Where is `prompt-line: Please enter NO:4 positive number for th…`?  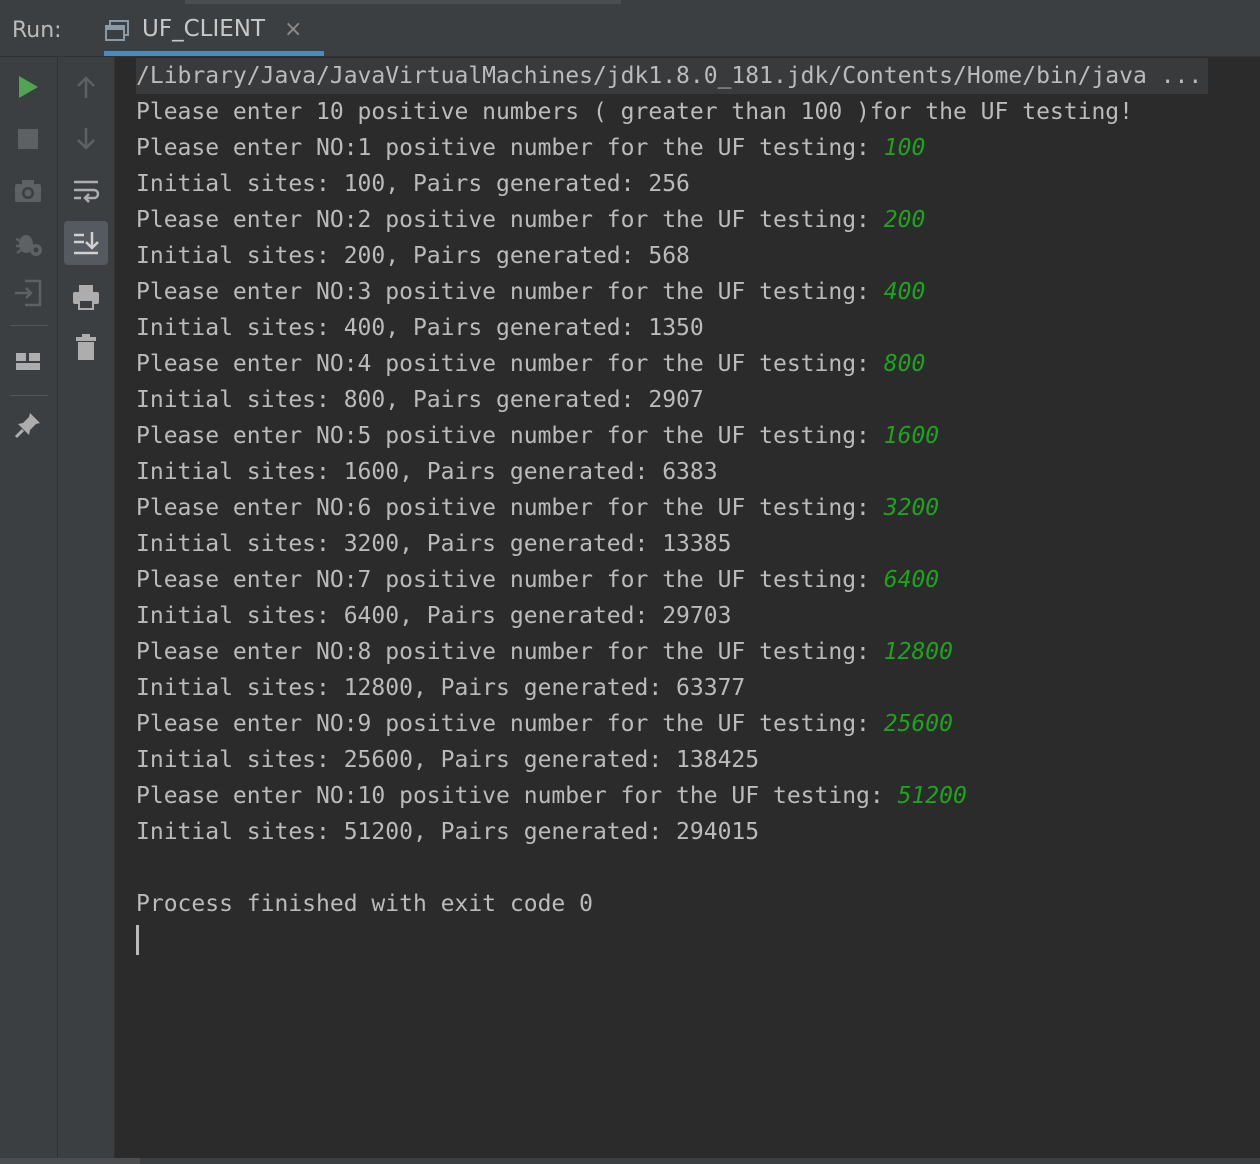
prompt-line: Please enter NO:4 positive number for th… is located at coordinates (530, 364).